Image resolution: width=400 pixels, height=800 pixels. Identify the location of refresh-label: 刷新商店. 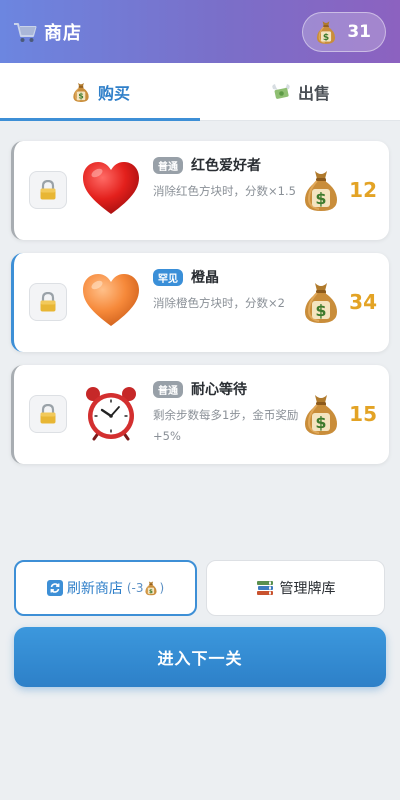
(94, 589).